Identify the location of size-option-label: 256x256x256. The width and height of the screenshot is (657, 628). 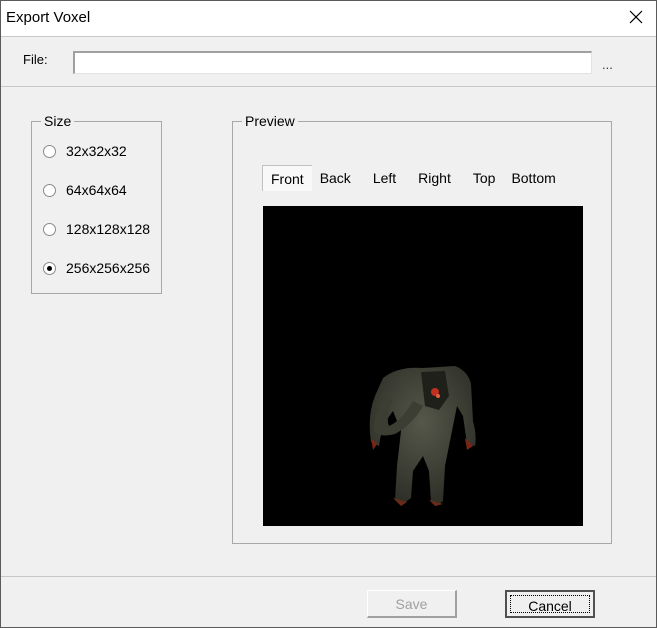
(108, 268).